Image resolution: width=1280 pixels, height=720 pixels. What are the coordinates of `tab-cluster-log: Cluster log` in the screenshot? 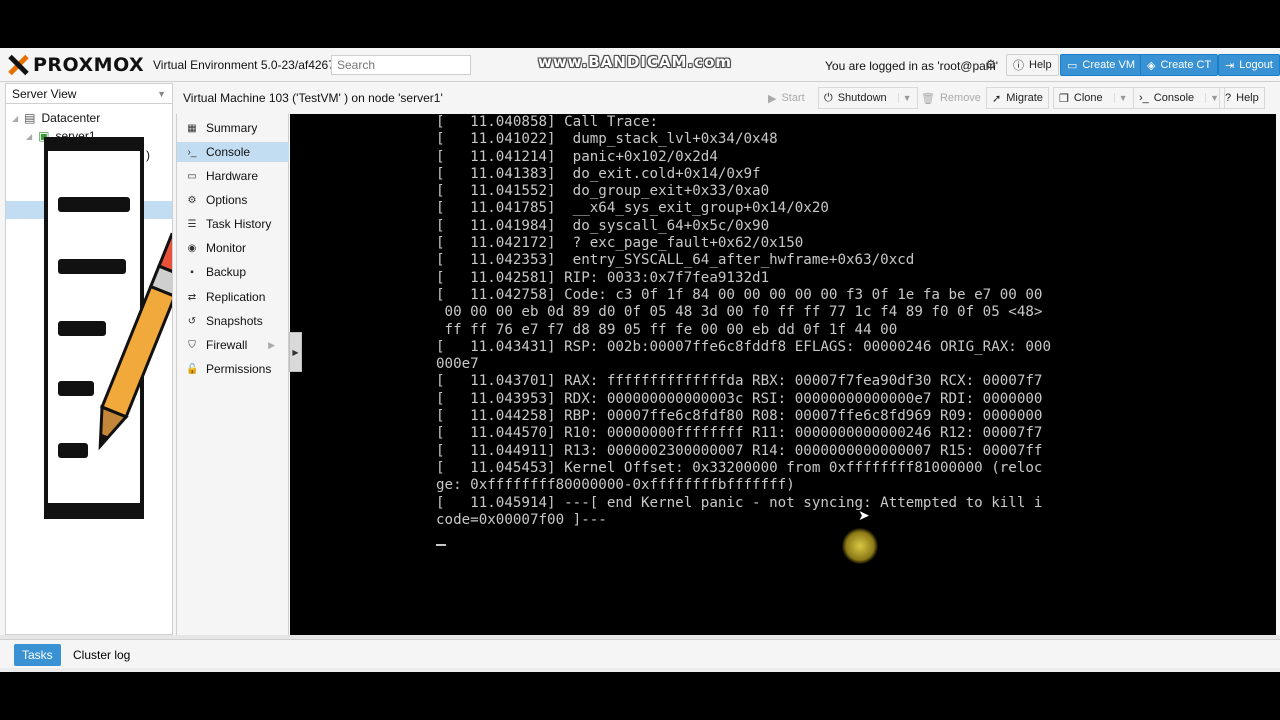 It's located at (101, 655).